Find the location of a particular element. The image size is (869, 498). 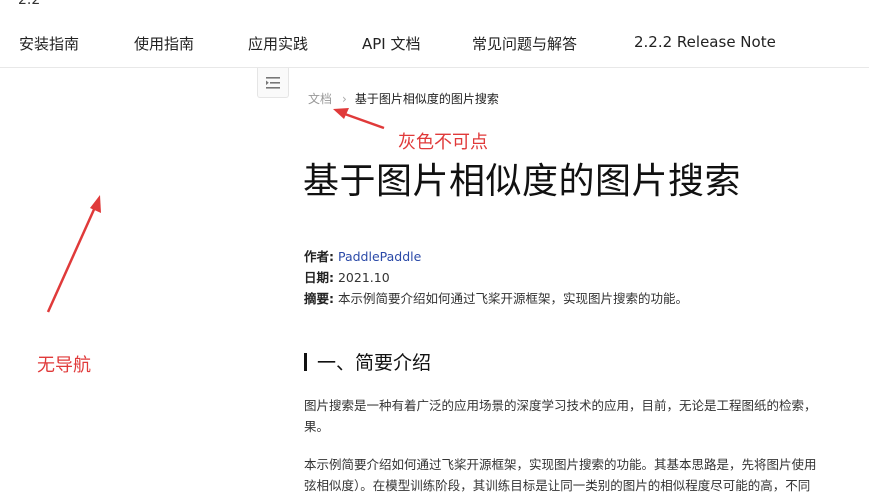

arrow-to-breadcrumb is located at coordinates (359, 119).